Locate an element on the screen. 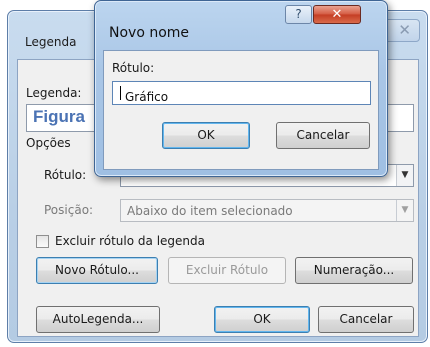 This screenshot has height=347, width=430. novo-nome-dialog-title: Novo nome is located at coordinates (149, 33).